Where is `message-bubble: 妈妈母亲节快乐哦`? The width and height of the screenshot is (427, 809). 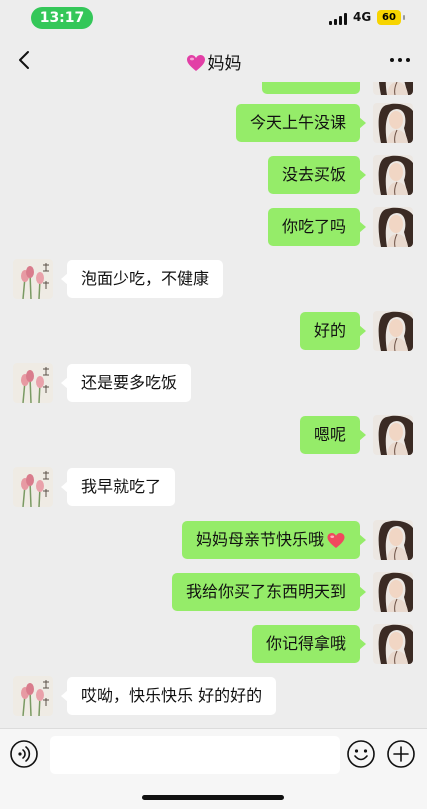 message-bubble: 妈妈母亲节快乐哦 is located at coordinates (274, 540).